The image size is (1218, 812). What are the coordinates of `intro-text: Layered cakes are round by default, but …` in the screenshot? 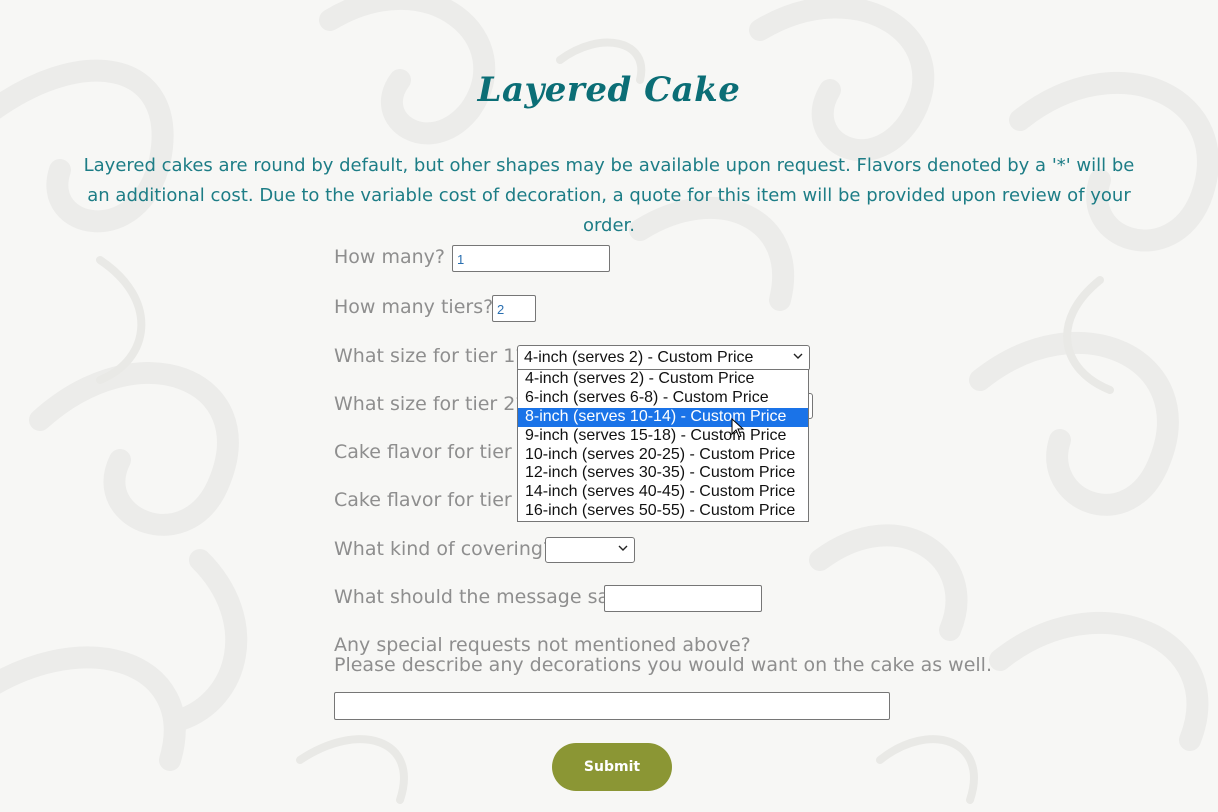 It's located at (609, 195).